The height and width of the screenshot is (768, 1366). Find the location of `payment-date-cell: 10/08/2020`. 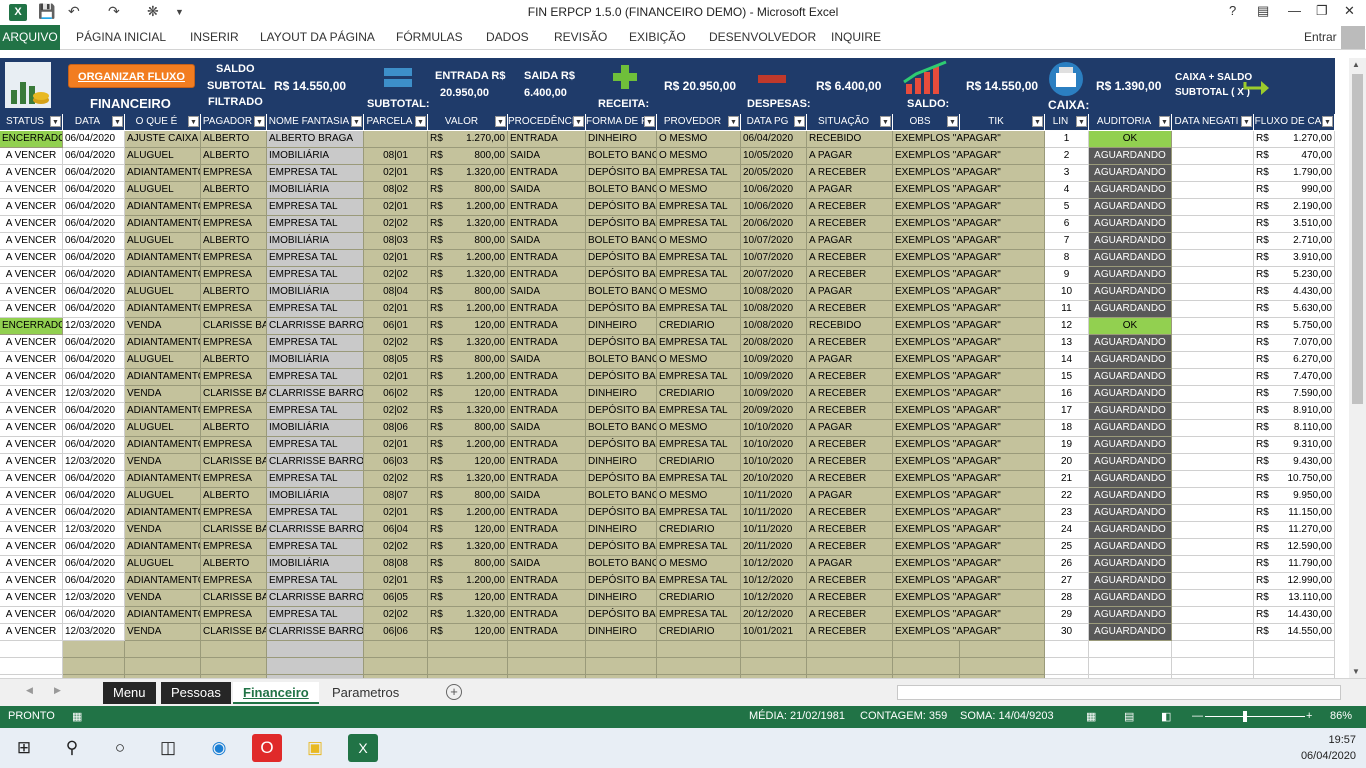

payment-date-cell: 10/08/2020 is located at coordinates (774, 326).